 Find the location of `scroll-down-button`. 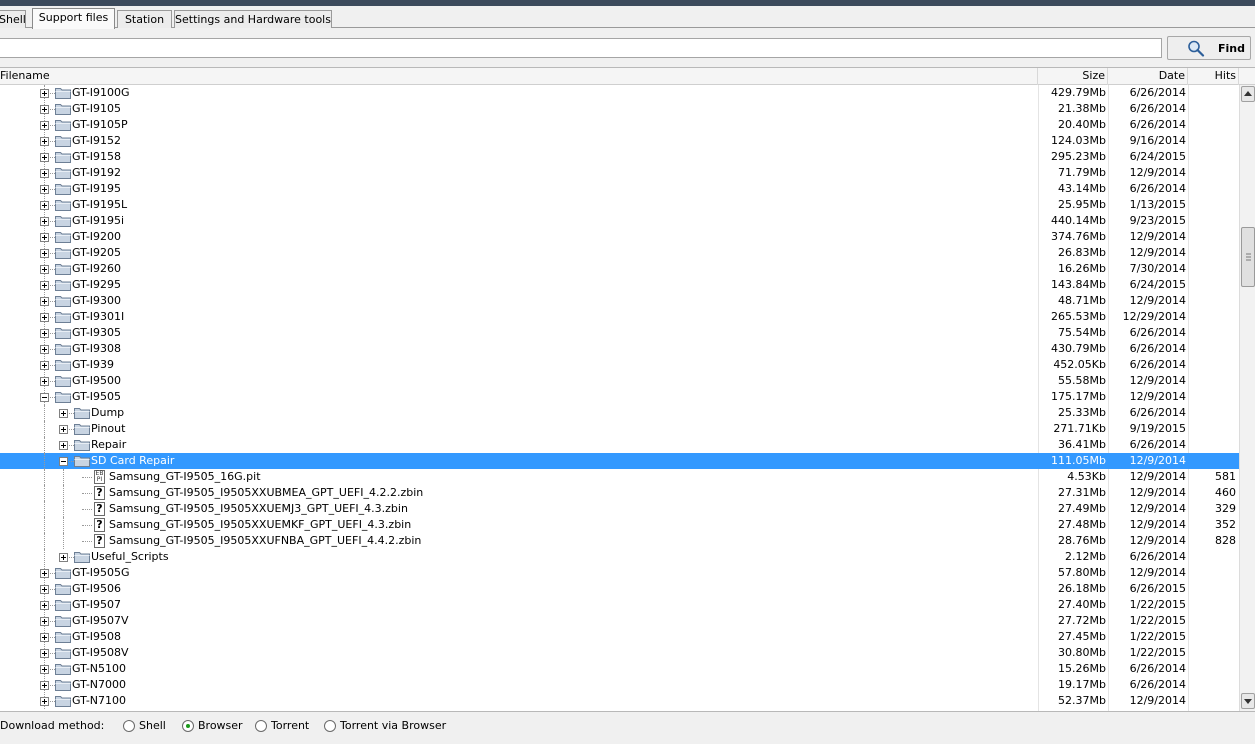

scroll-down-button is located at coordinates (1248, 701).